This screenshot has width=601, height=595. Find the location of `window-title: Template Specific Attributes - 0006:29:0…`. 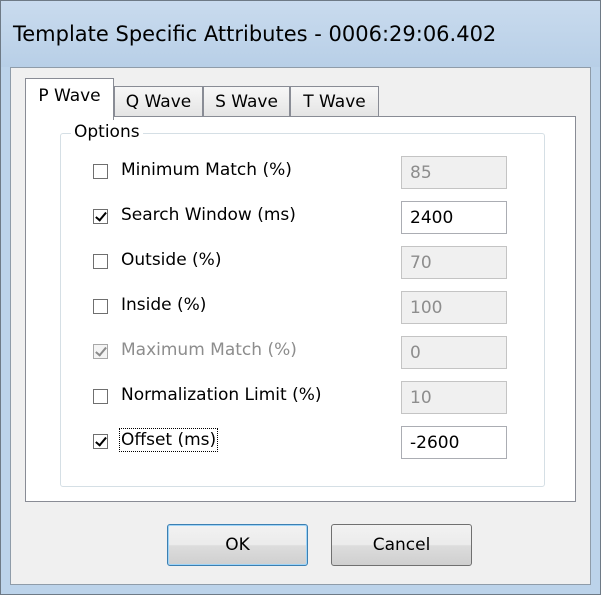

window-title: Template Specific Attributes - 0006:29:0… is located at coordinates (255, 34).